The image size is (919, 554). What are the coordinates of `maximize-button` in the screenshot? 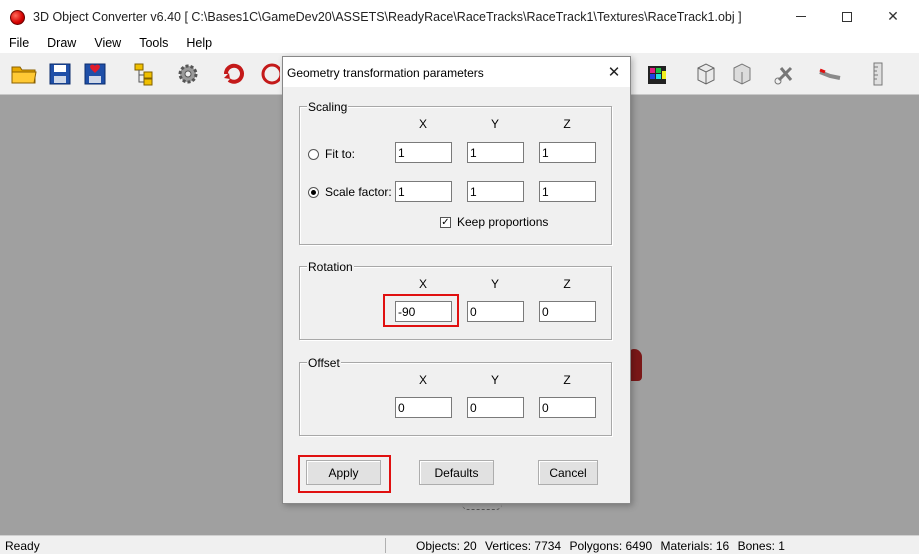 It's located at (847, 16).